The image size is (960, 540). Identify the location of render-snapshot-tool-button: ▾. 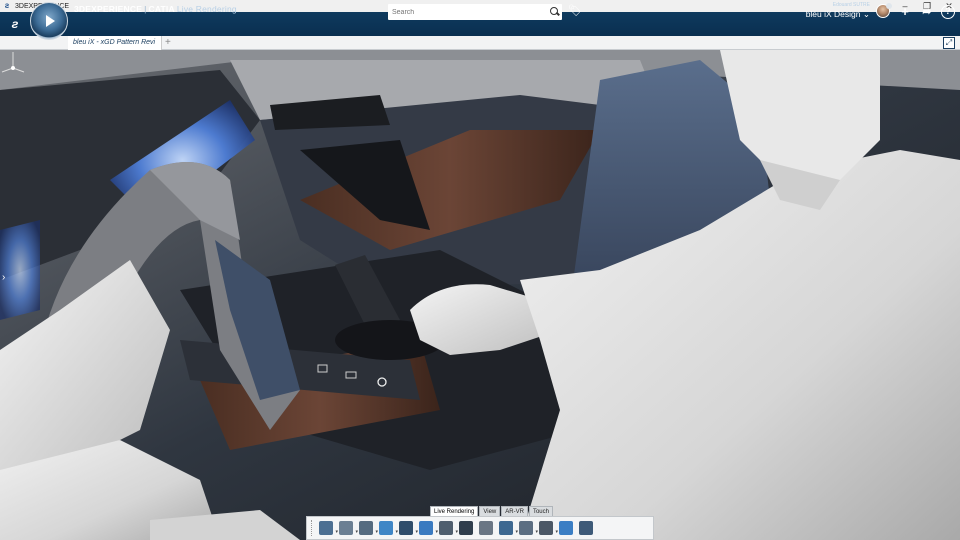
(327, 528).